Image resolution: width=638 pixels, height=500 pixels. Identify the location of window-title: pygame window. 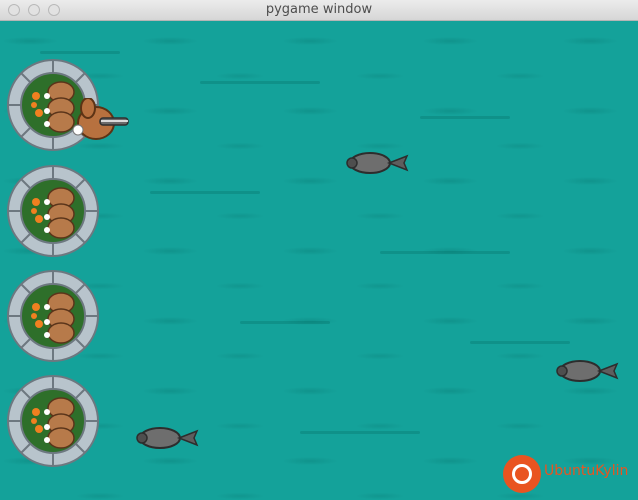
(319, 9).